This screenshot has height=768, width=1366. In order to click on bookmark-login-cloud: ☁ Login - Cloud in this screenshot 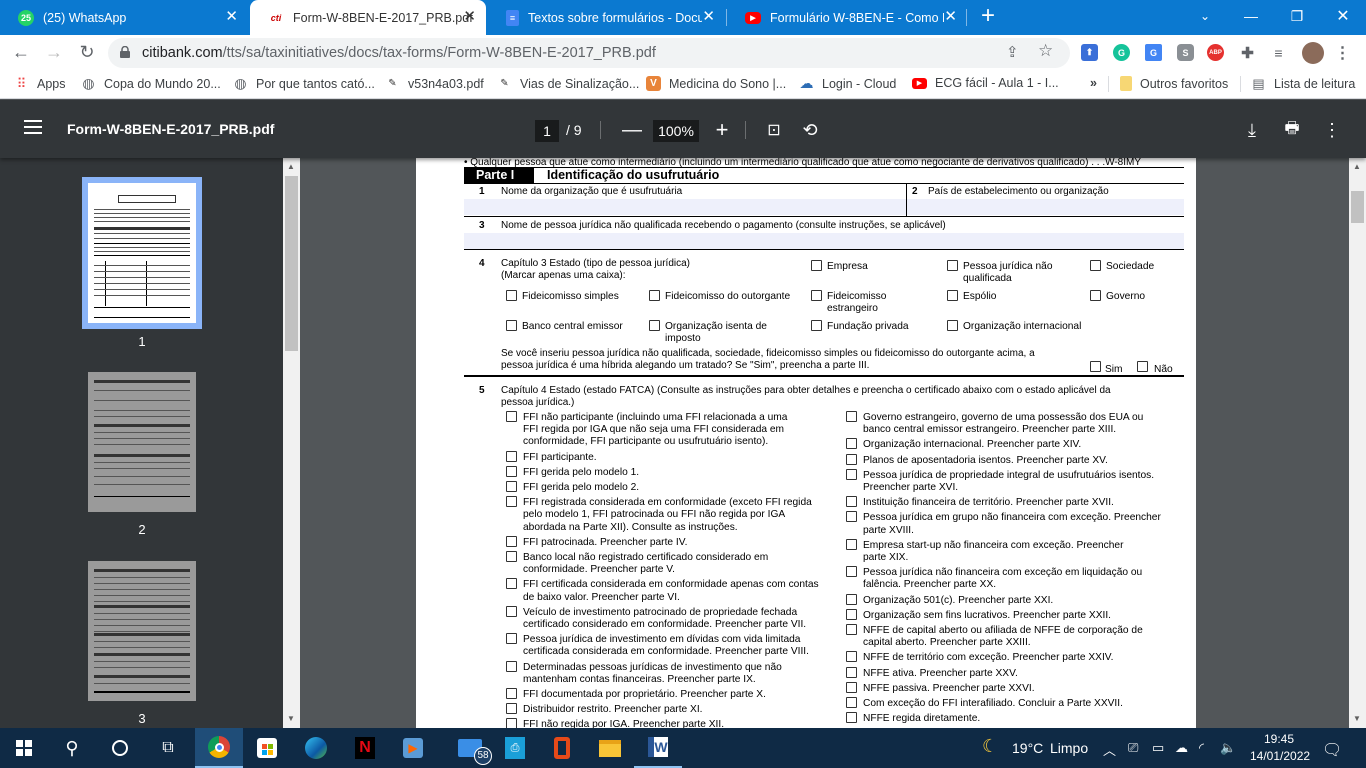, I will do `click(848, 83)`.